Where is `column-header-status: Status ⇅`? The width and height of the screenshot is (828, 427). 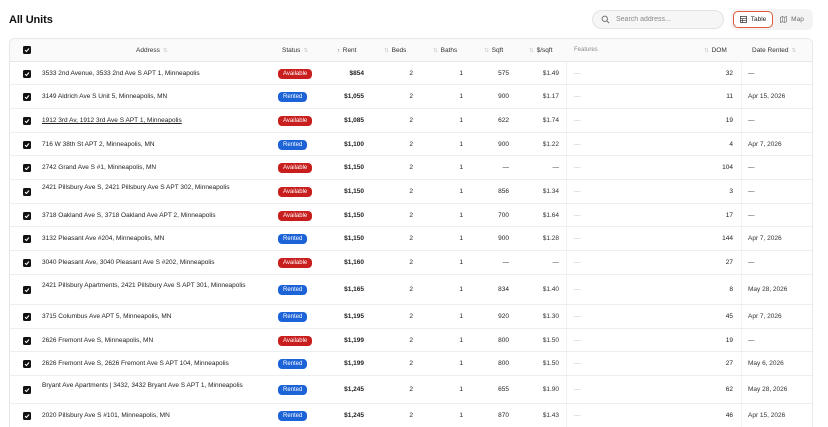
column-header-status: Status ⇅ is located at coordinates (295, 50).